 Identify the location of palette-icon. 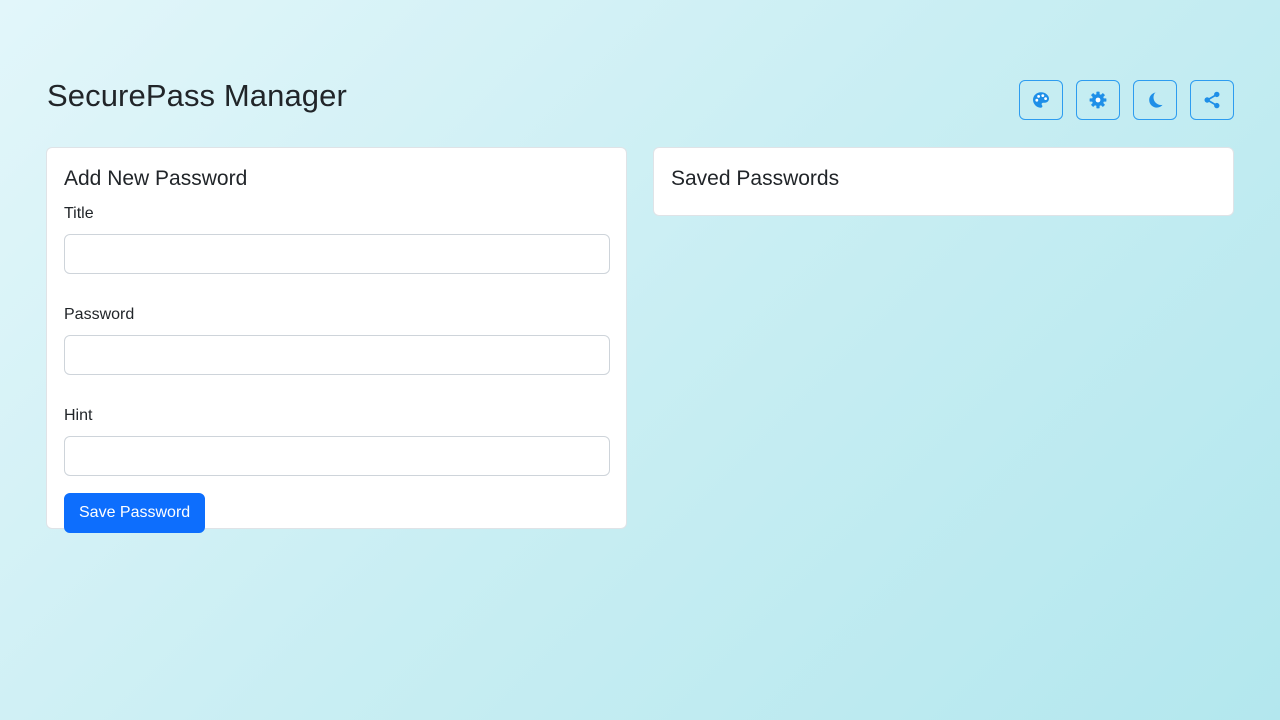
(1041, 100).